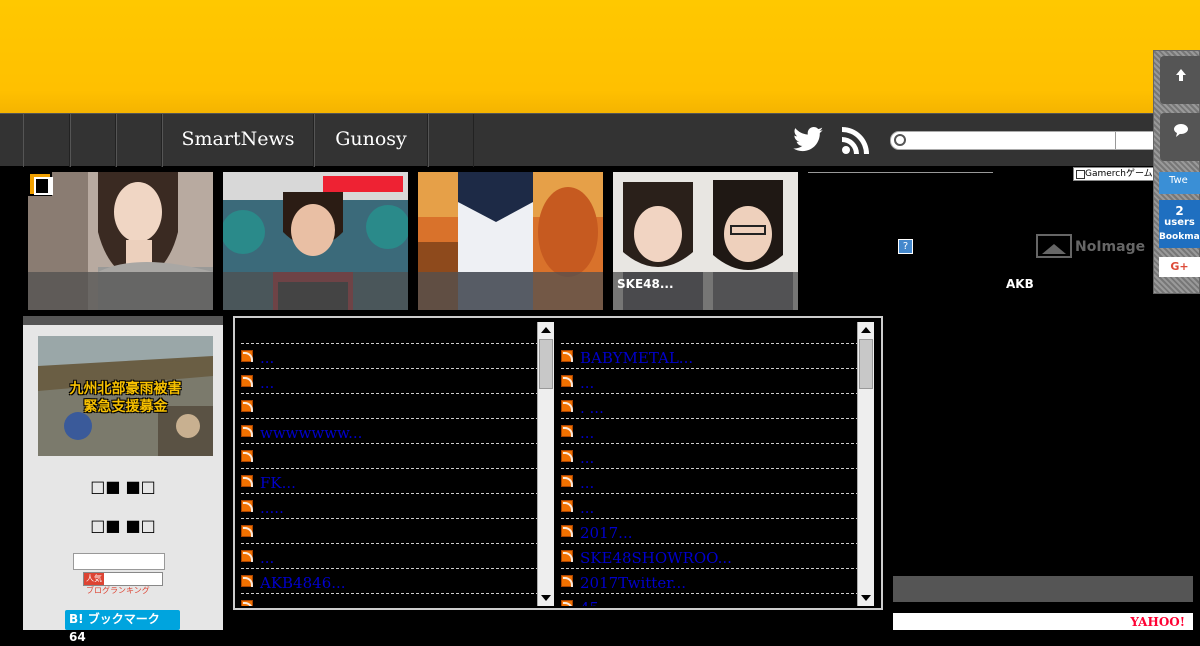  I want to click on hatena-bookmark-button: 2 users Bookmar, so click(1179, 224).